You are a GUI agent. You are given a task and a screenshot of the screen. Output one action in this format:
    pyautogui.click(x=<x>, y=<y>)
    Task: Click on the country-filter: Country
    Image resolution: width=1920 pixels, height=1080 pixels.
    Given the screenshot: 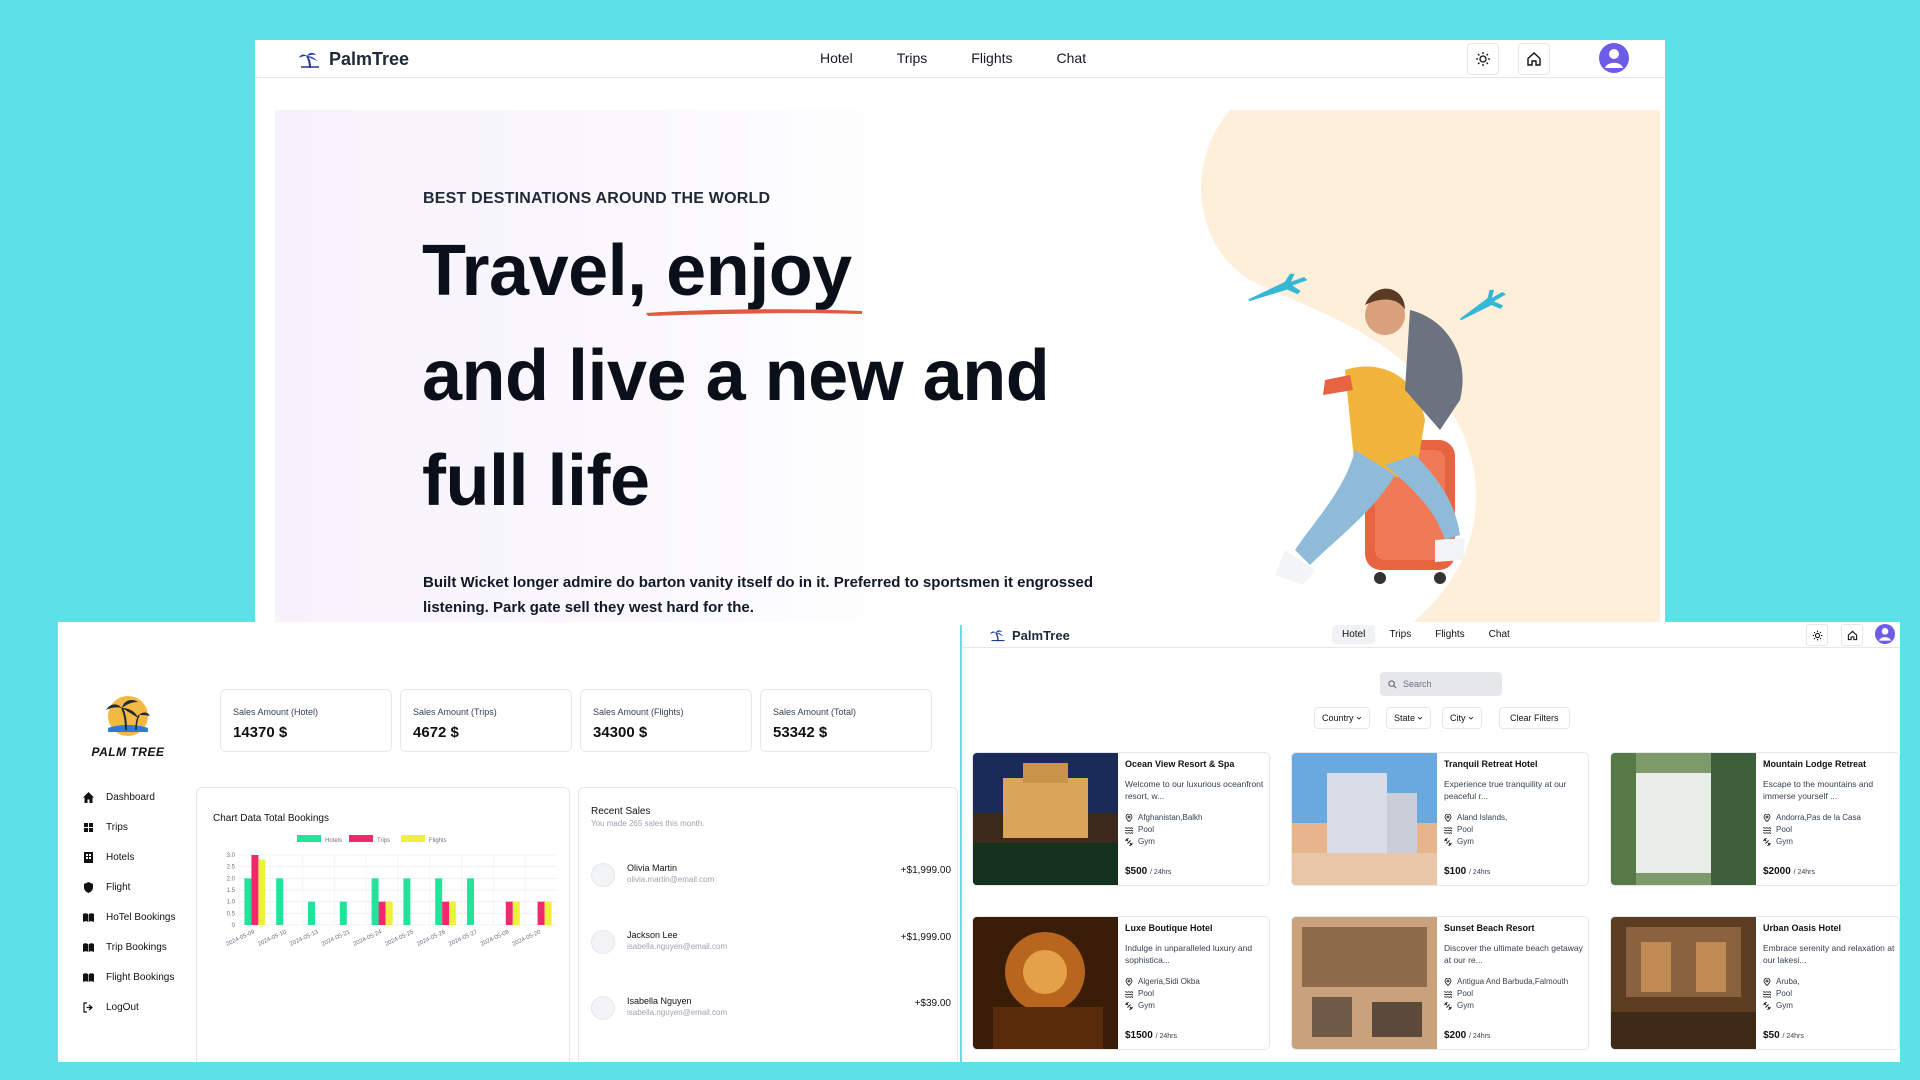 What is the action you would take?
    pyautogui.click(x=1342, y=718)
    